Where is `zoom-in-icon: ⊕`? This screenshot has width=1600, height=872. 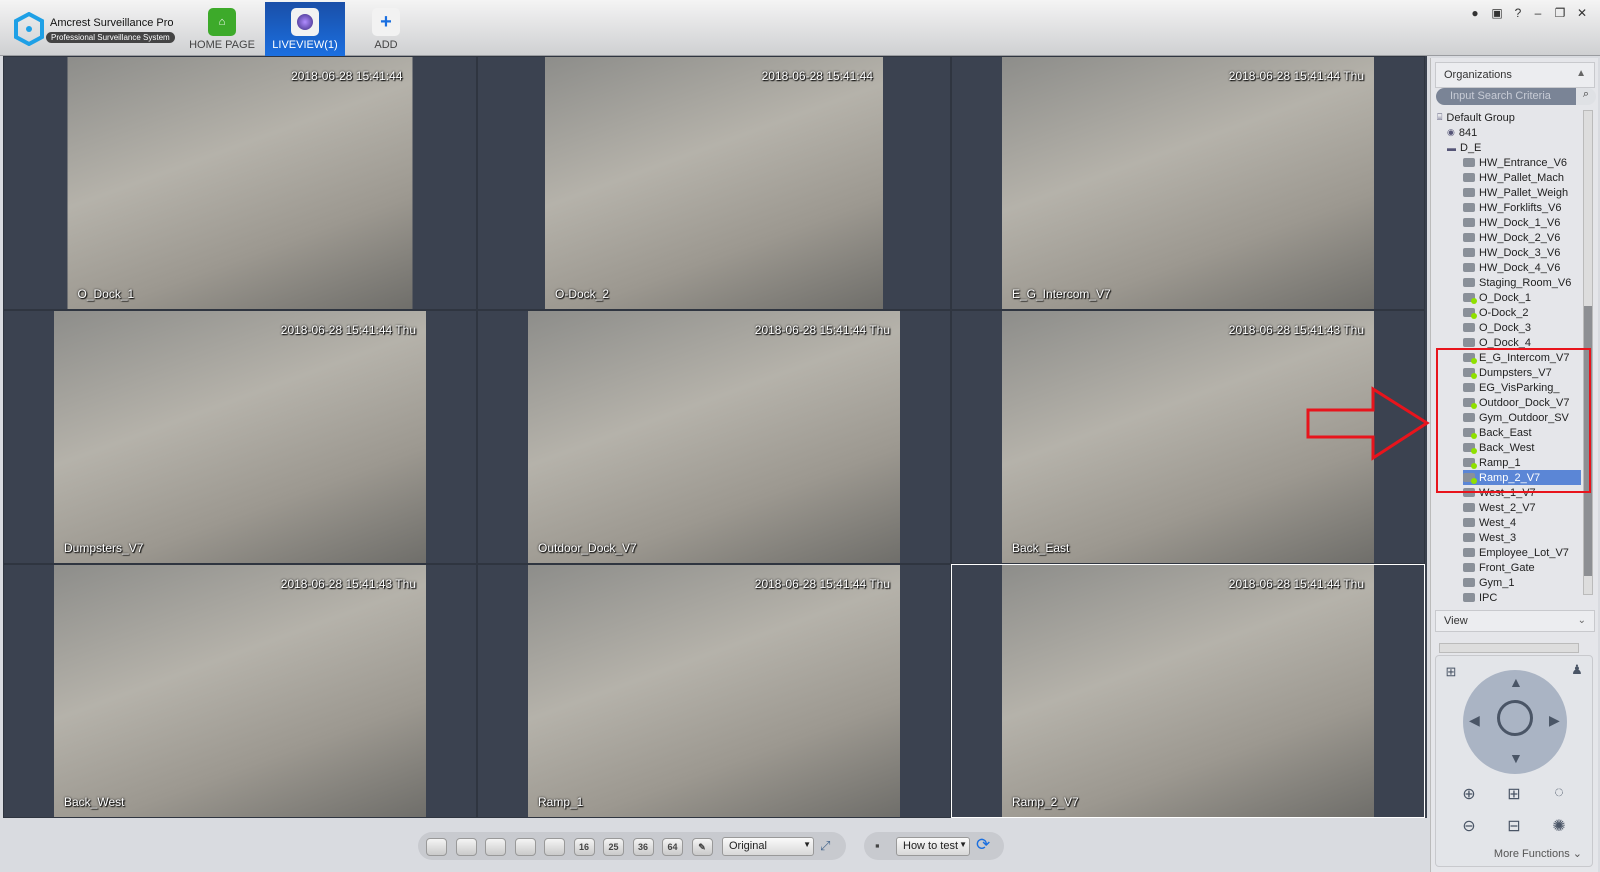 zoom-in-icon: ⊕ is located at coordinates (1469, 794).